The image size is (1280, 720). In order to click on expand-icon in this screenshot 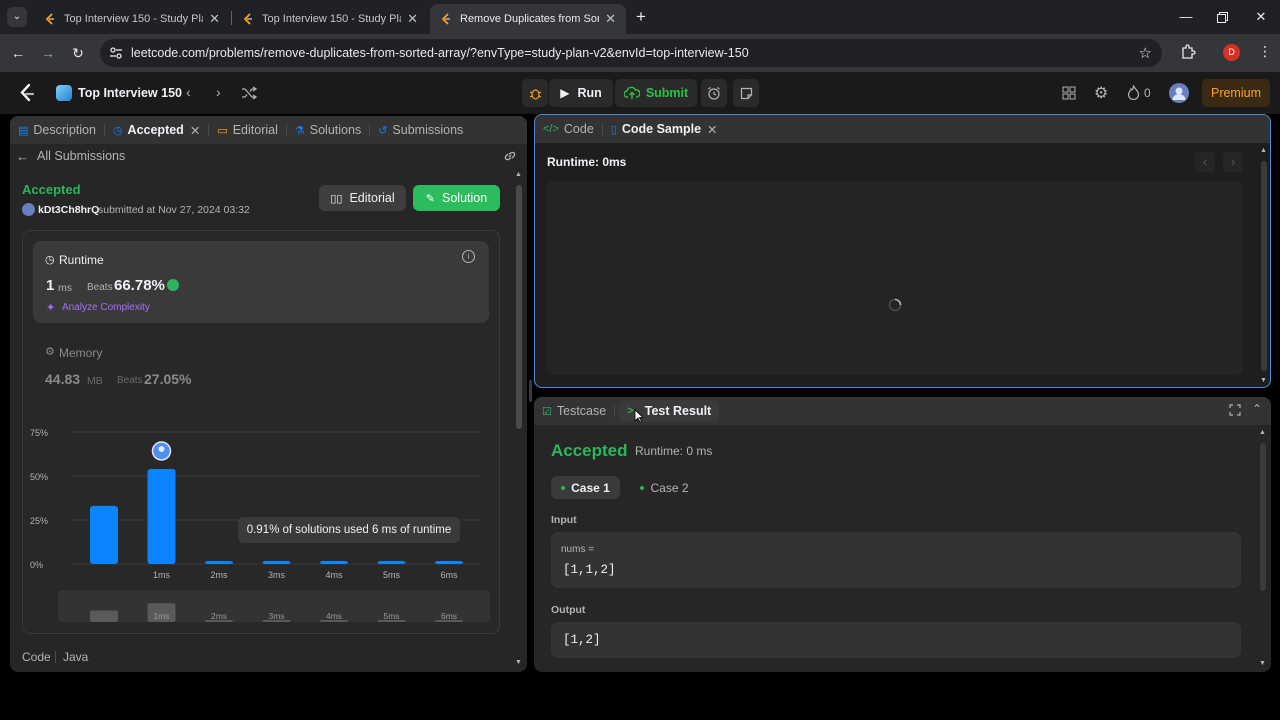, I will do `click(1235, 410)`.